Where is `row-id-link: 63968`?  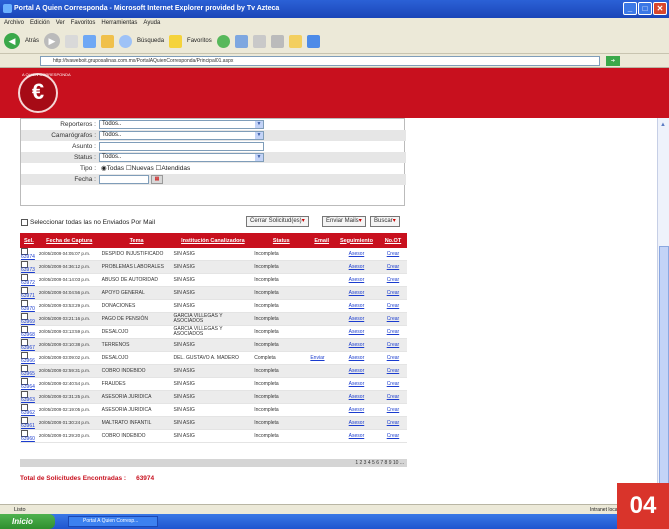 row-id-link: 63968 is located at coordinates (28, 335).